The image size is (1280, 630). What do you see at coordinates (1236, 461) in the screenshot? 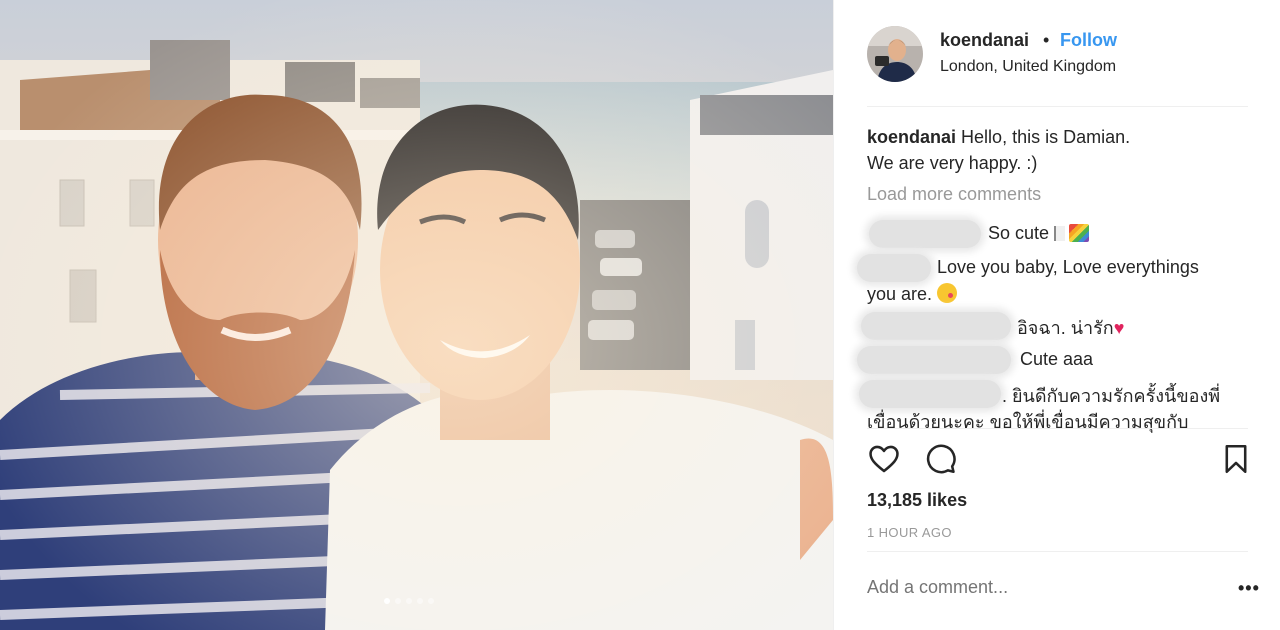
I see `bookmark-icon` at bounding box center [1236, 461].